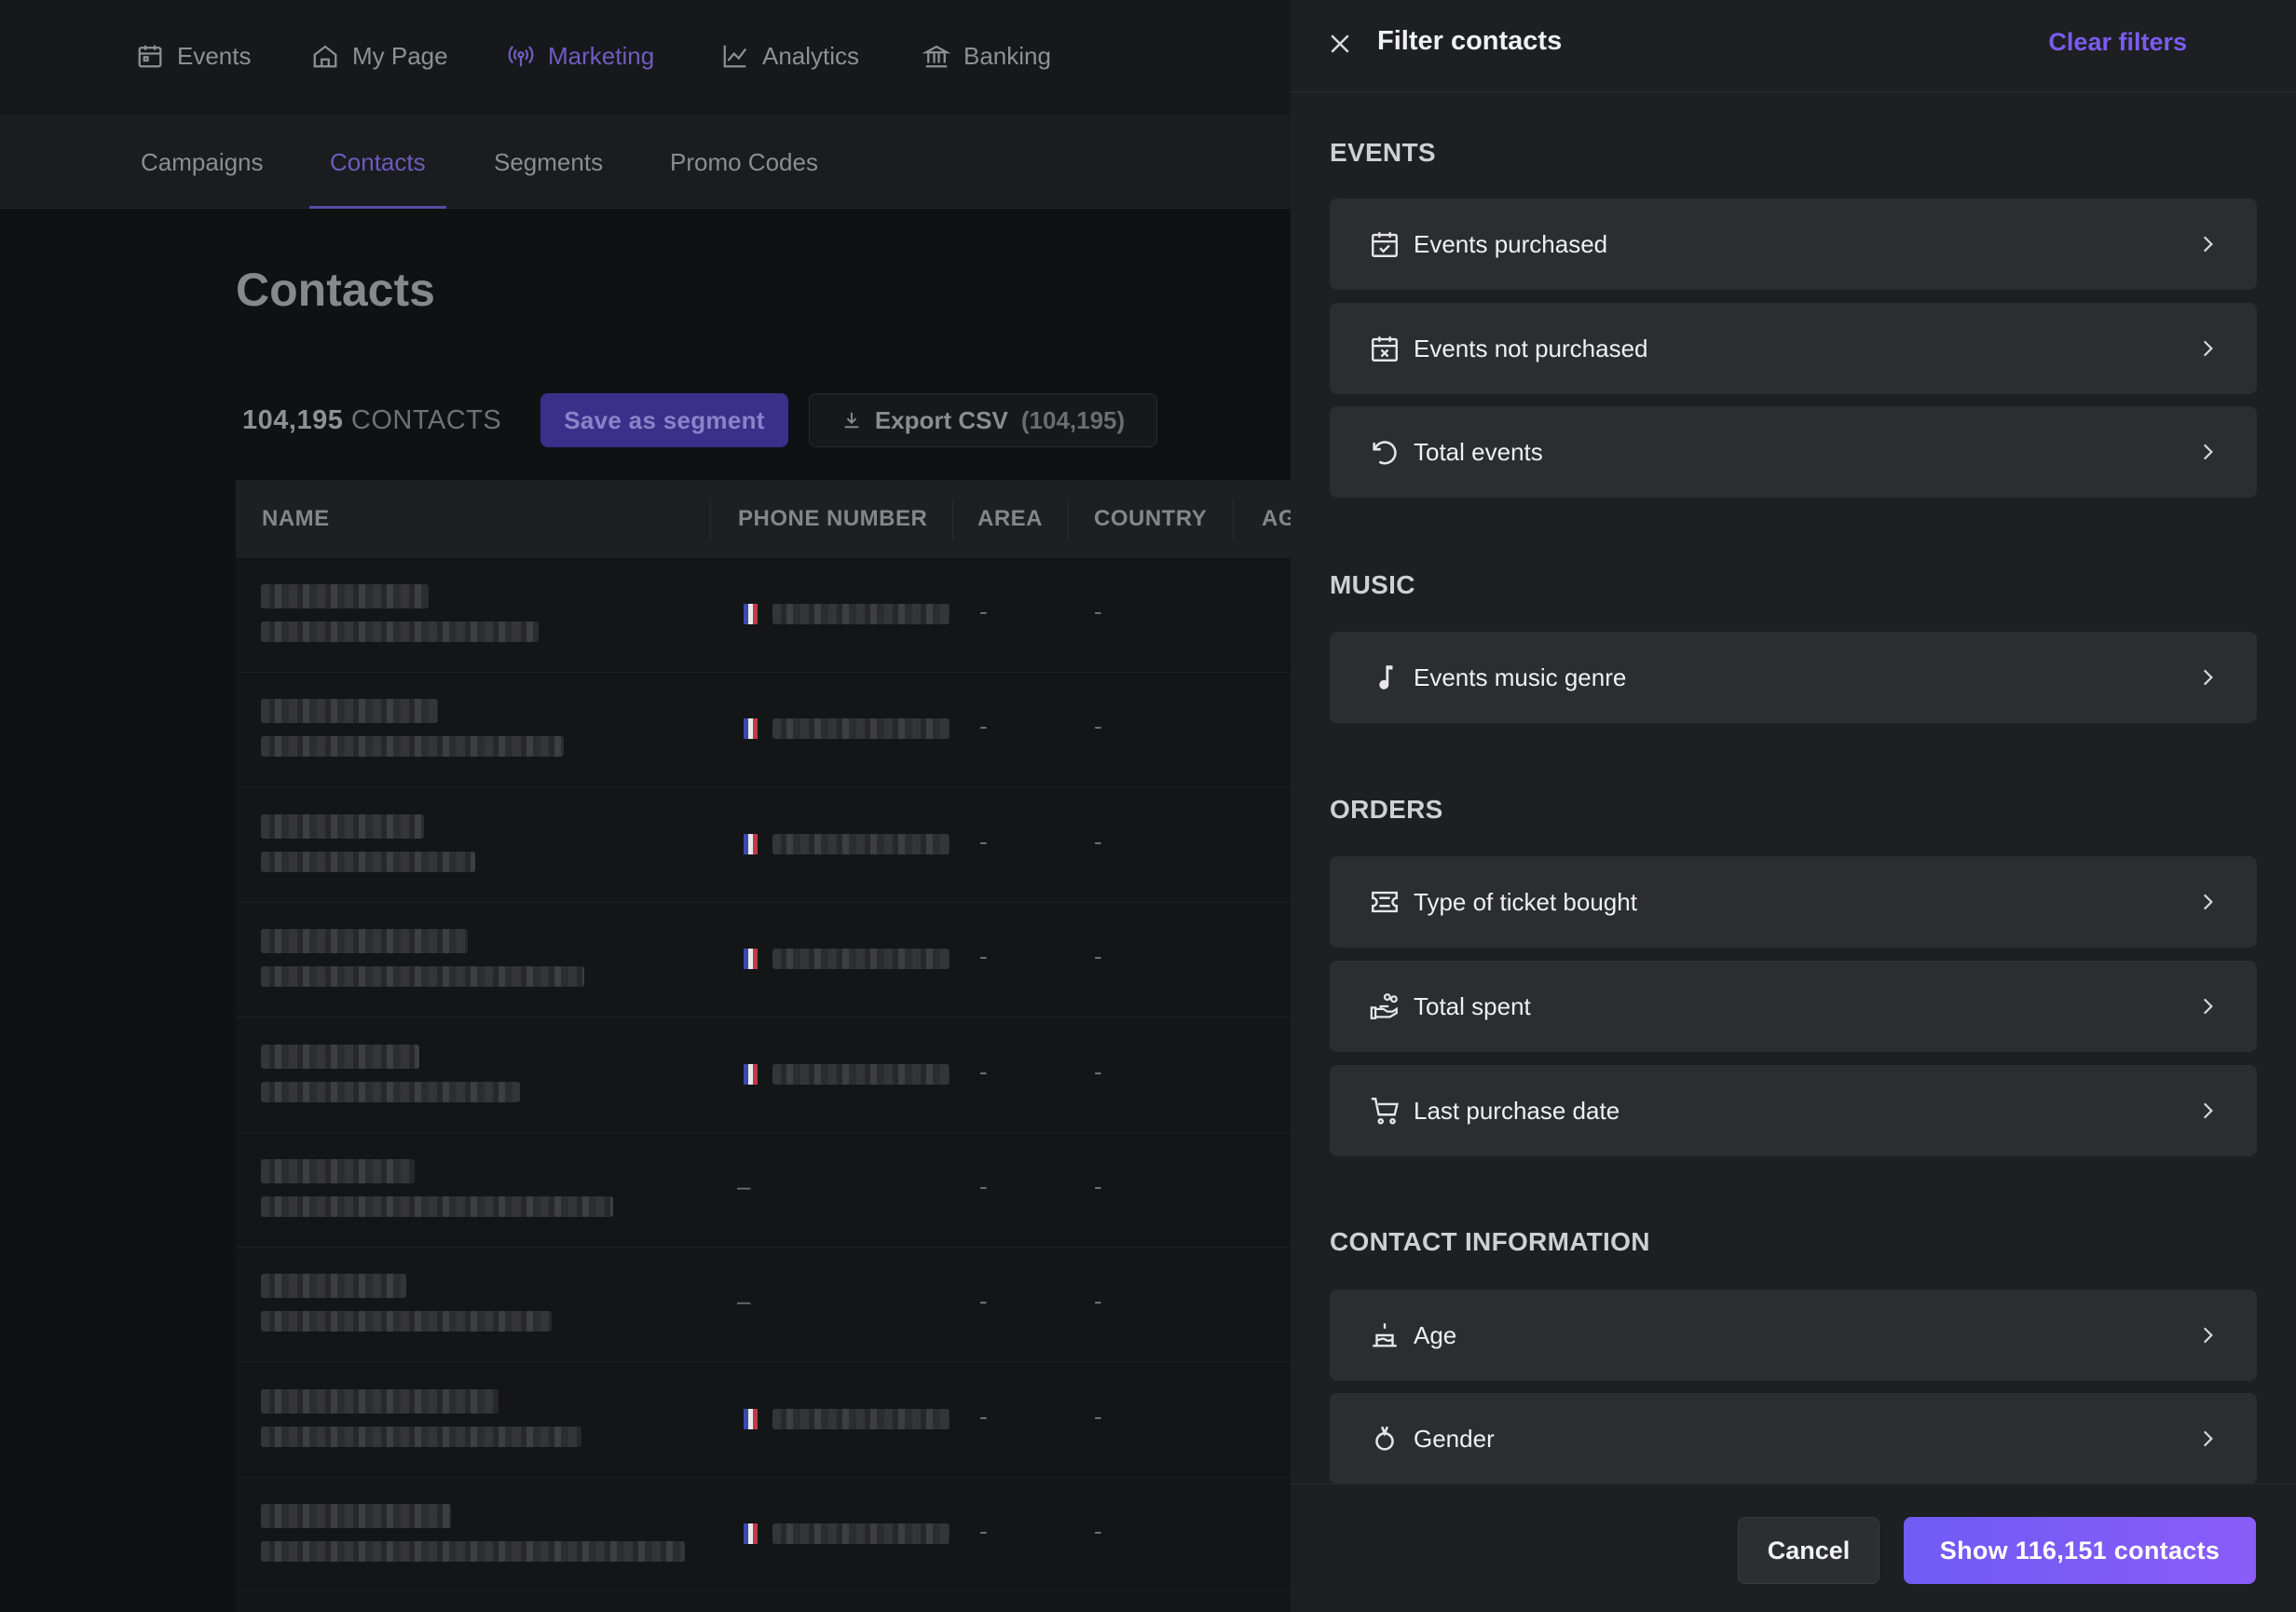 The width and height of the screenshot is (2296, 1612). What do you see at coordinates (1478, 451) in the screenshot?
I see `filter-option-label: Total events` at bounding box center [1478, 451].